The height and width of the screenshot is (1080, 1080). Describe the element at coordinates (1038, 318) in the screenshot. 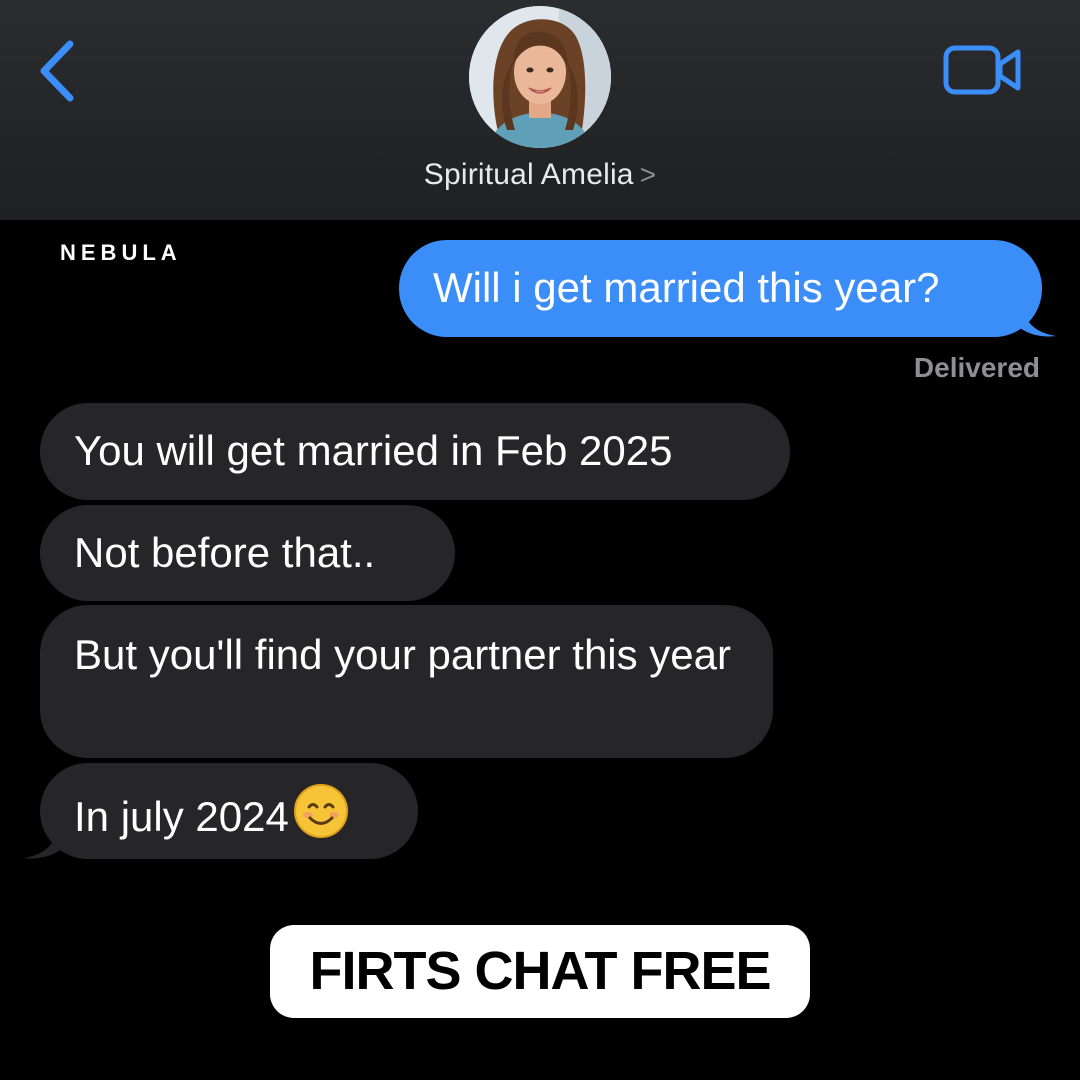

I see `outgoing-bubble-tail` at that location.